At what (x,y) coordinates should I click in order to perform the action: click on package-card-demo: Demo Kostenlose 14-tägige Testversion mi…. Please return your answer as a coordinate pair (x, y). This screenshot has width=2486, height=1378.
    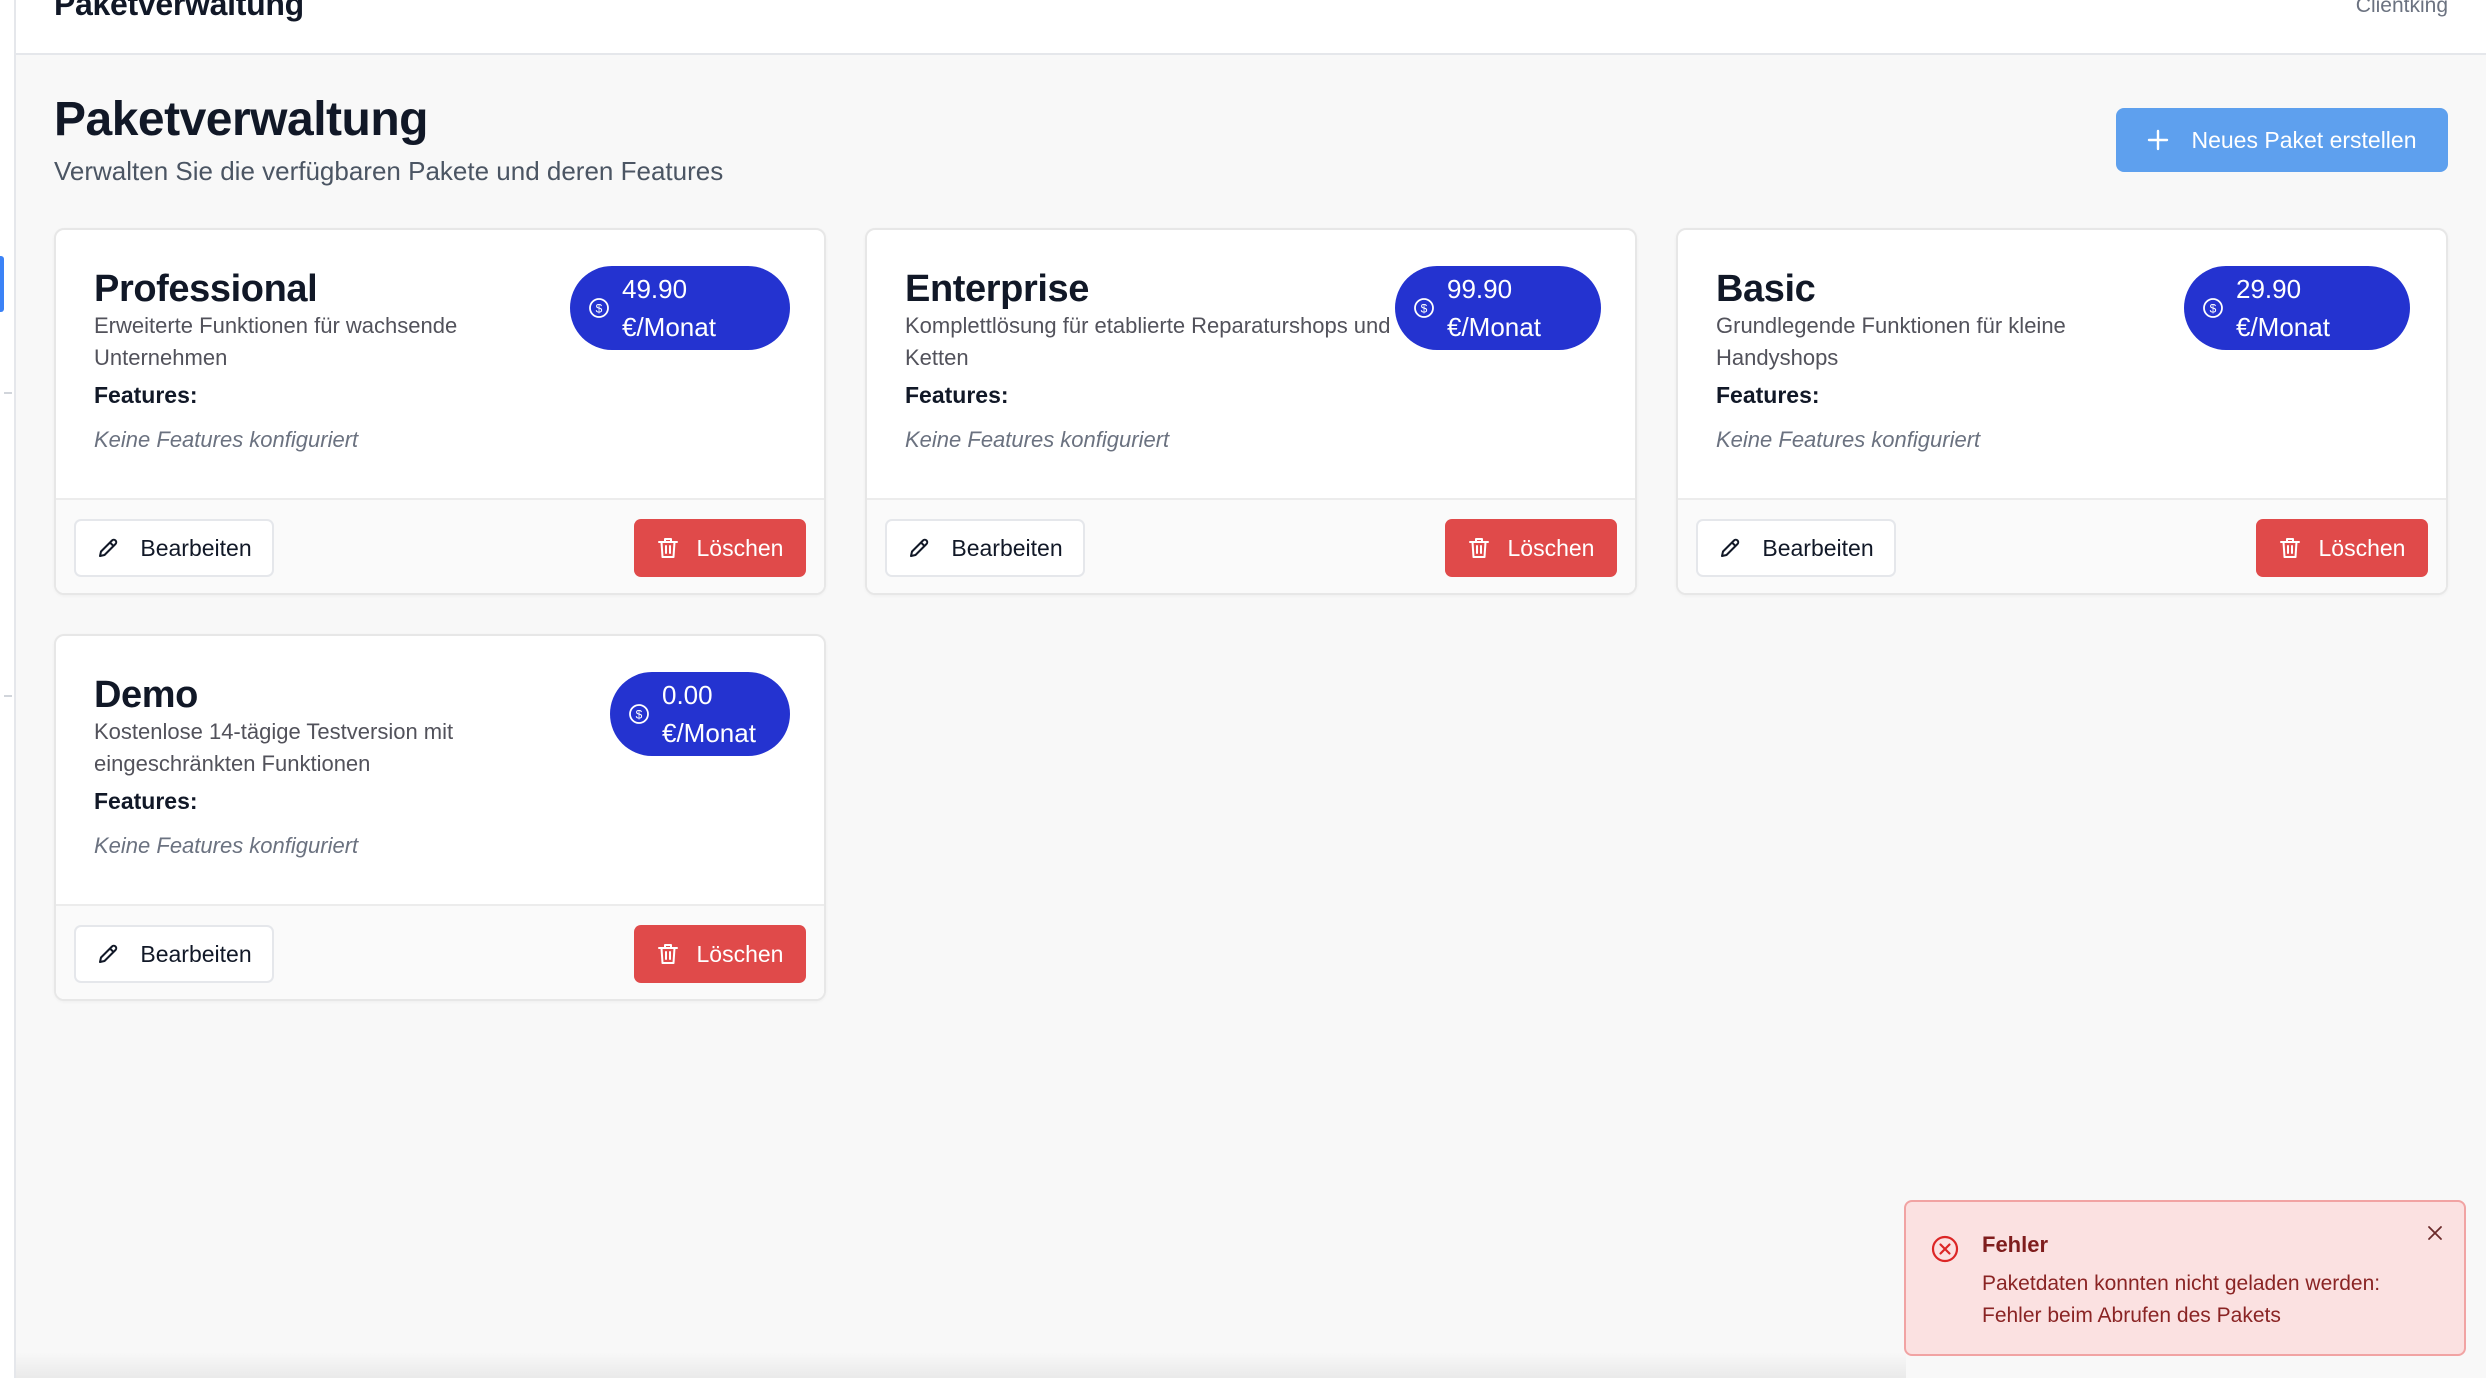
    Looking at the image, I should click on (440, 817).